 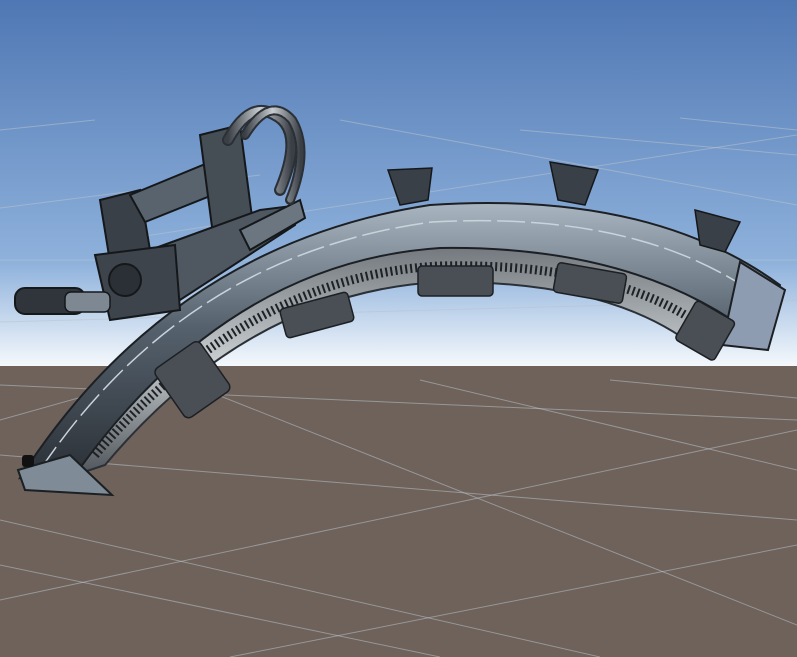 What do you see at coordinates (62, 301) in the screenshot?
I see `piston-cylinder` at bounding box center [62, 301].